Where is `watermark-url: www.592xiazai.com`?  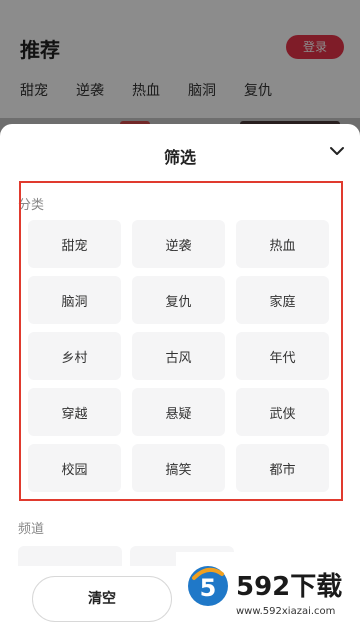
watermark-url: www.592xiazai.com is located at coordinates (286, 611).